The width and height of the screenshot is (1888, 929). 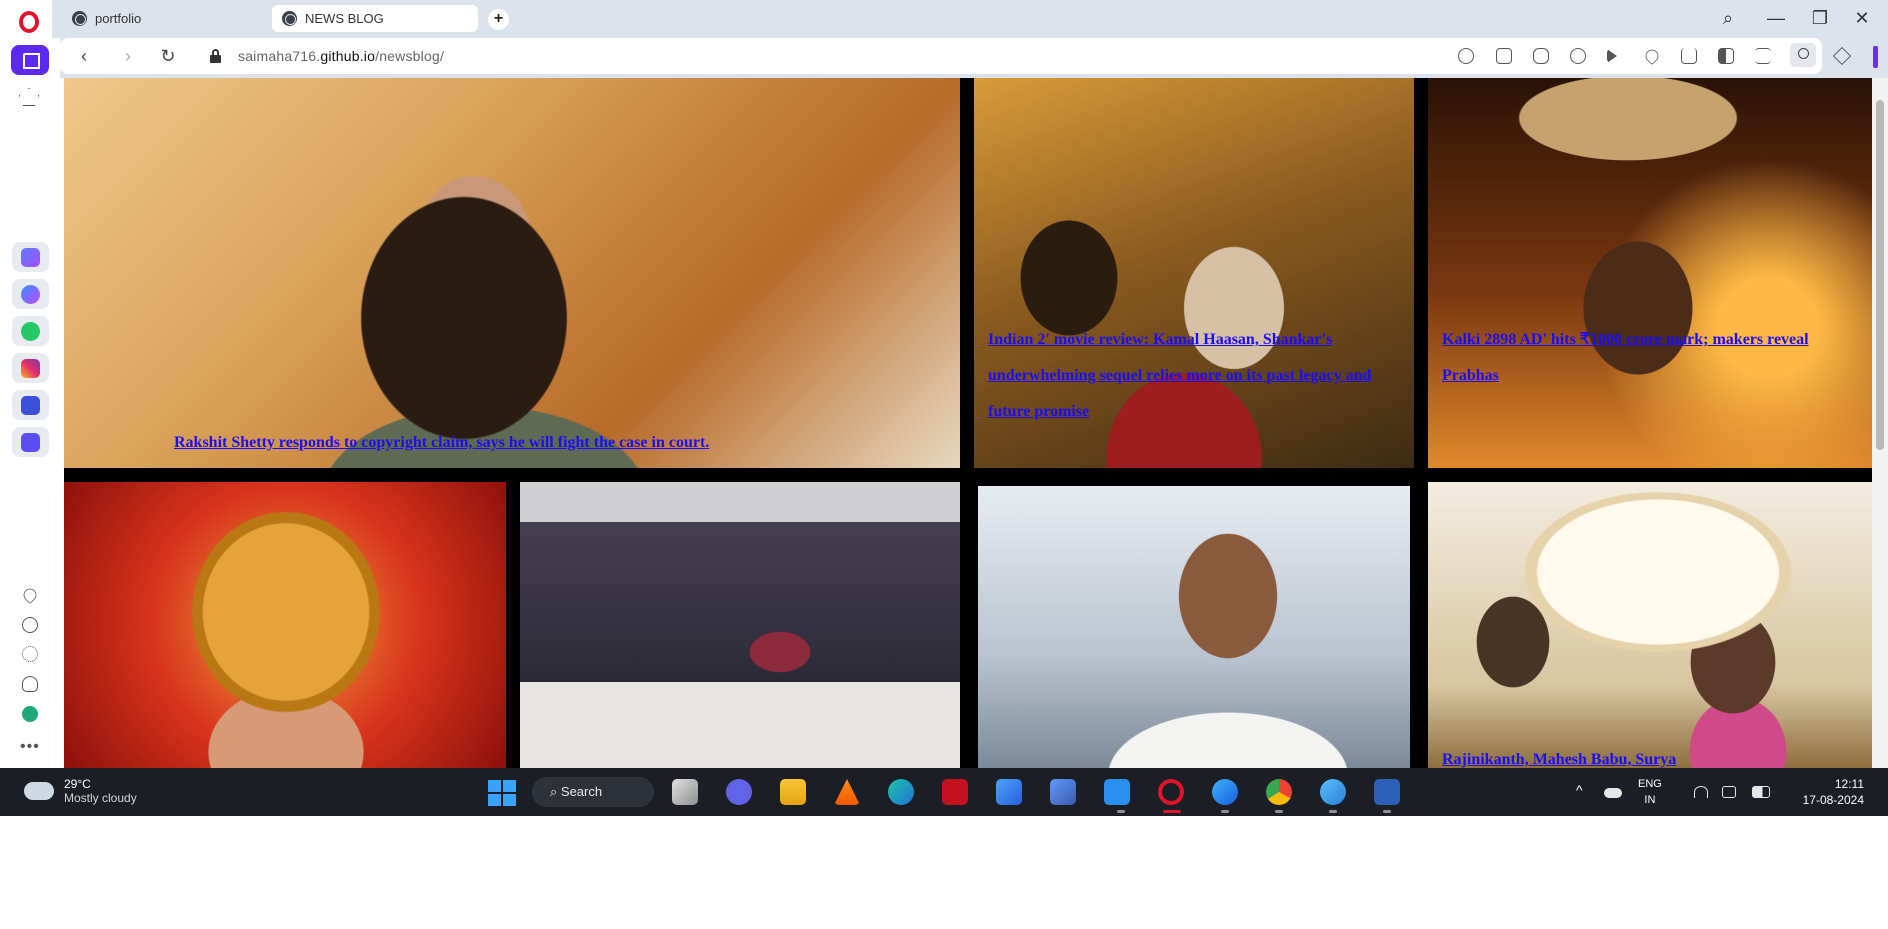 What do you see at coordinates (1729, 792) in the screenshot?
I see `volume-icon` at bounding box center [1729, 792].